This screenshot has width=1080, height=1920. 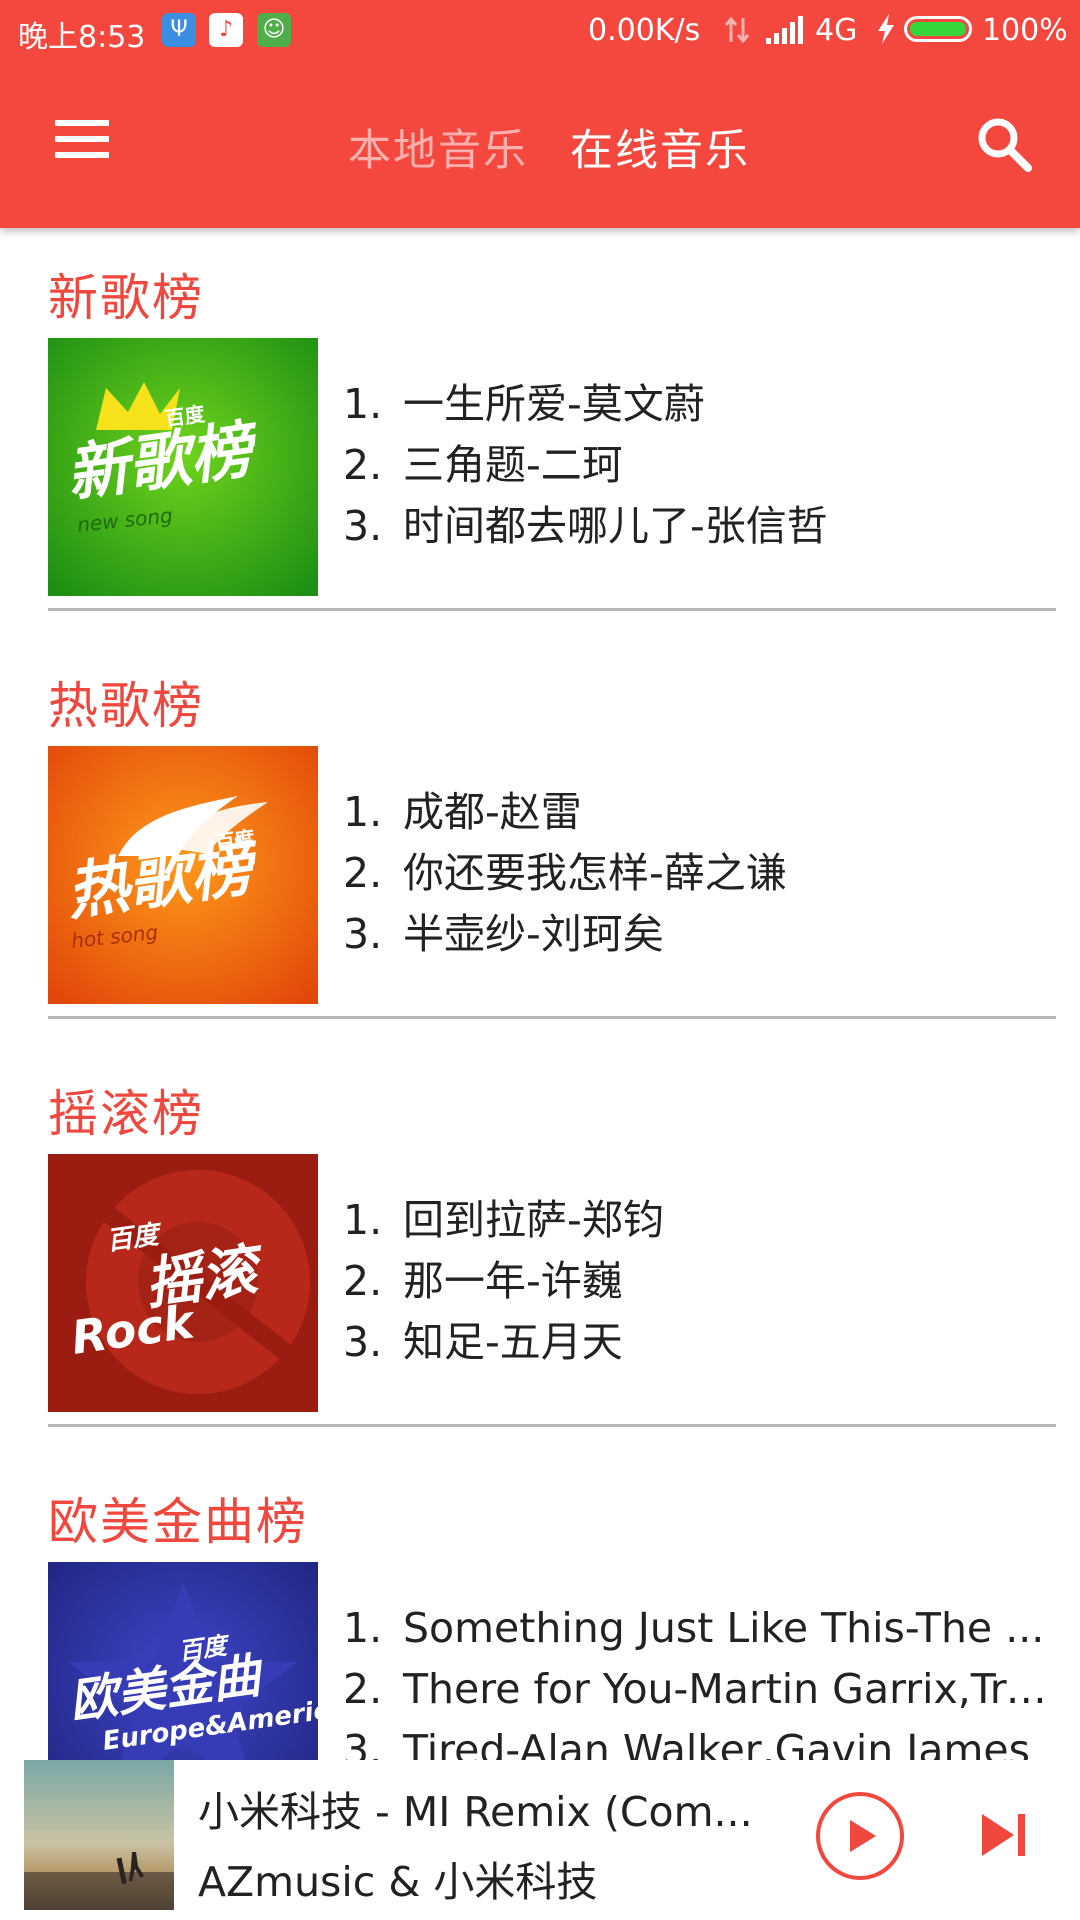 I want to click on app-bar: 晚上8:53 Ψ ♪ ☺ 0.00K/s 4G 100% 本地音乐 在线音乐, so click(x=540, y=114).